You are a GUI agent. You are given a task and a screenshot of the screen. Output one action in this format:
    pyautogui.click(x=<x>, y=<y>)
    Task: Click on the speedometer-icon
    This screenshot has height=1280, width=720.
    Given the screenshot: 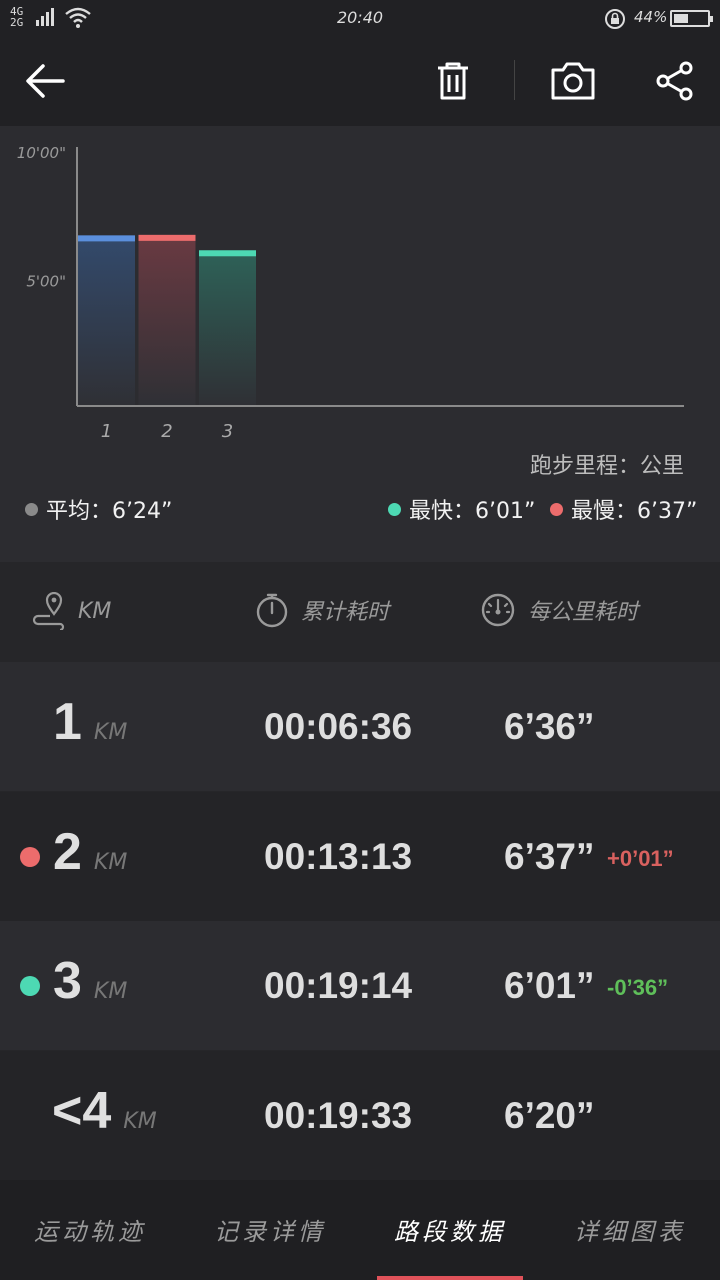 What is the action you would take?
    pyautogui.click(x=498, y=610)
    